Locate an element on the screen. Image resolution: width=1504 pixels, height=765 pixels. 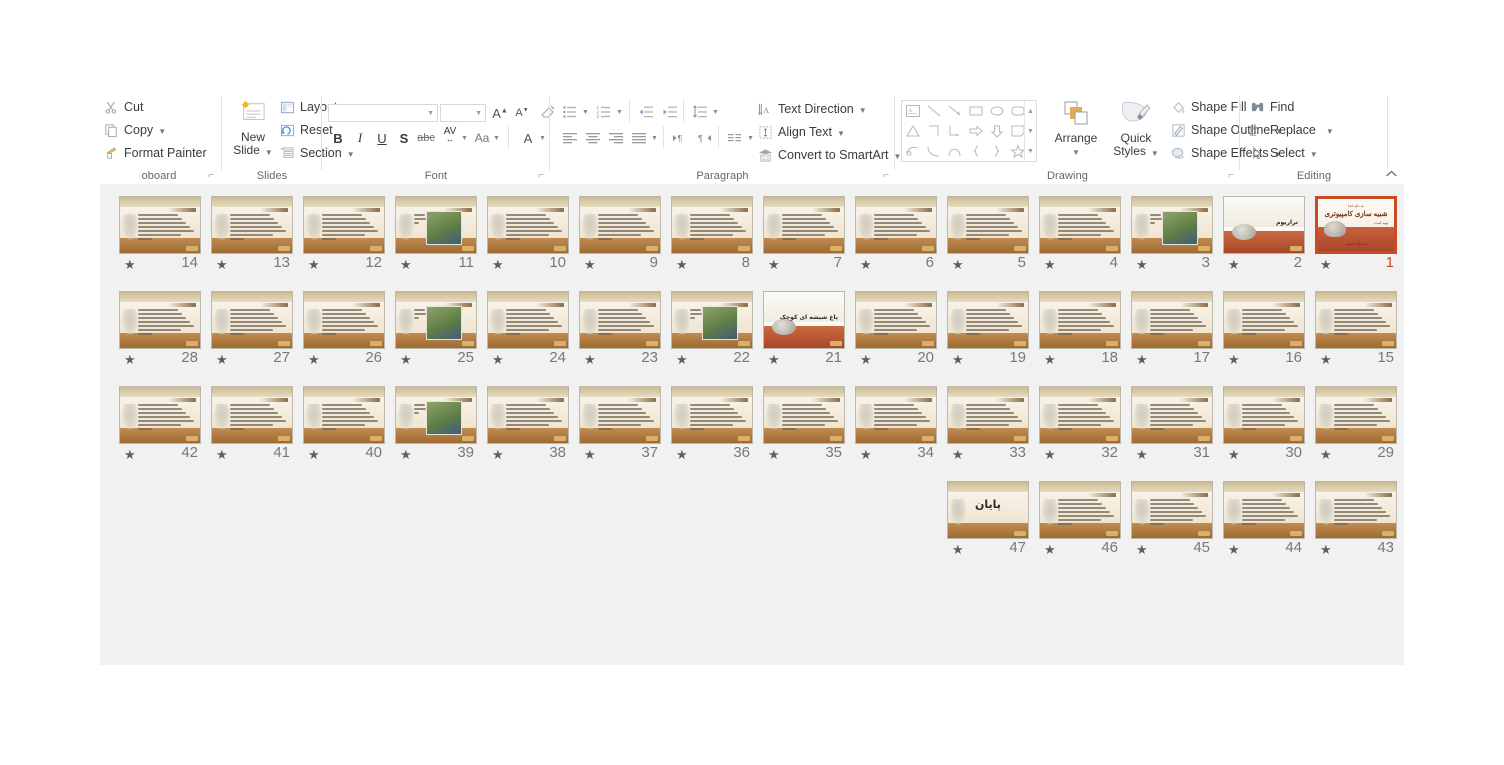
slide-thumbnail-9: ★ 9 is located at coordinates (620, 236).